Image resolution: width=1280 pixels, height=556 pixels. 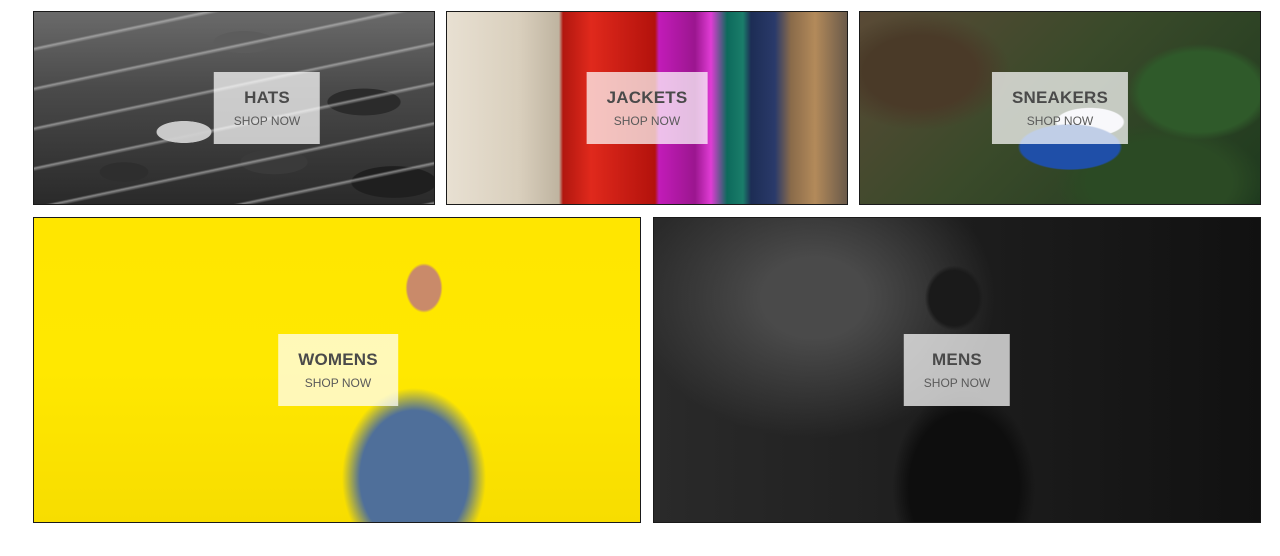 What do you see at coordinates (1060, 97) in the screenshot?
I see `category-title: SNEAKERS` at bounding box center [1060, 97].